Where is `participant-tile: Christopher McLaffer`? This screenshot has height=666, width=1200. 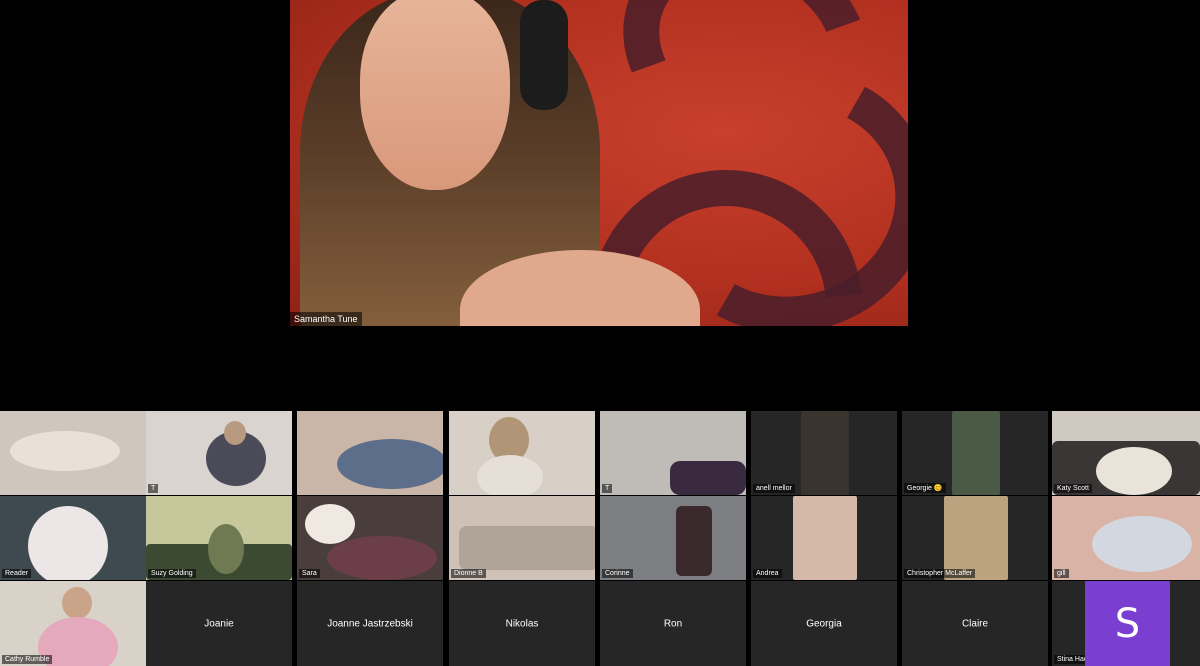 participant-tile: Christopher McLaffer is located at coordinates (975, 538).